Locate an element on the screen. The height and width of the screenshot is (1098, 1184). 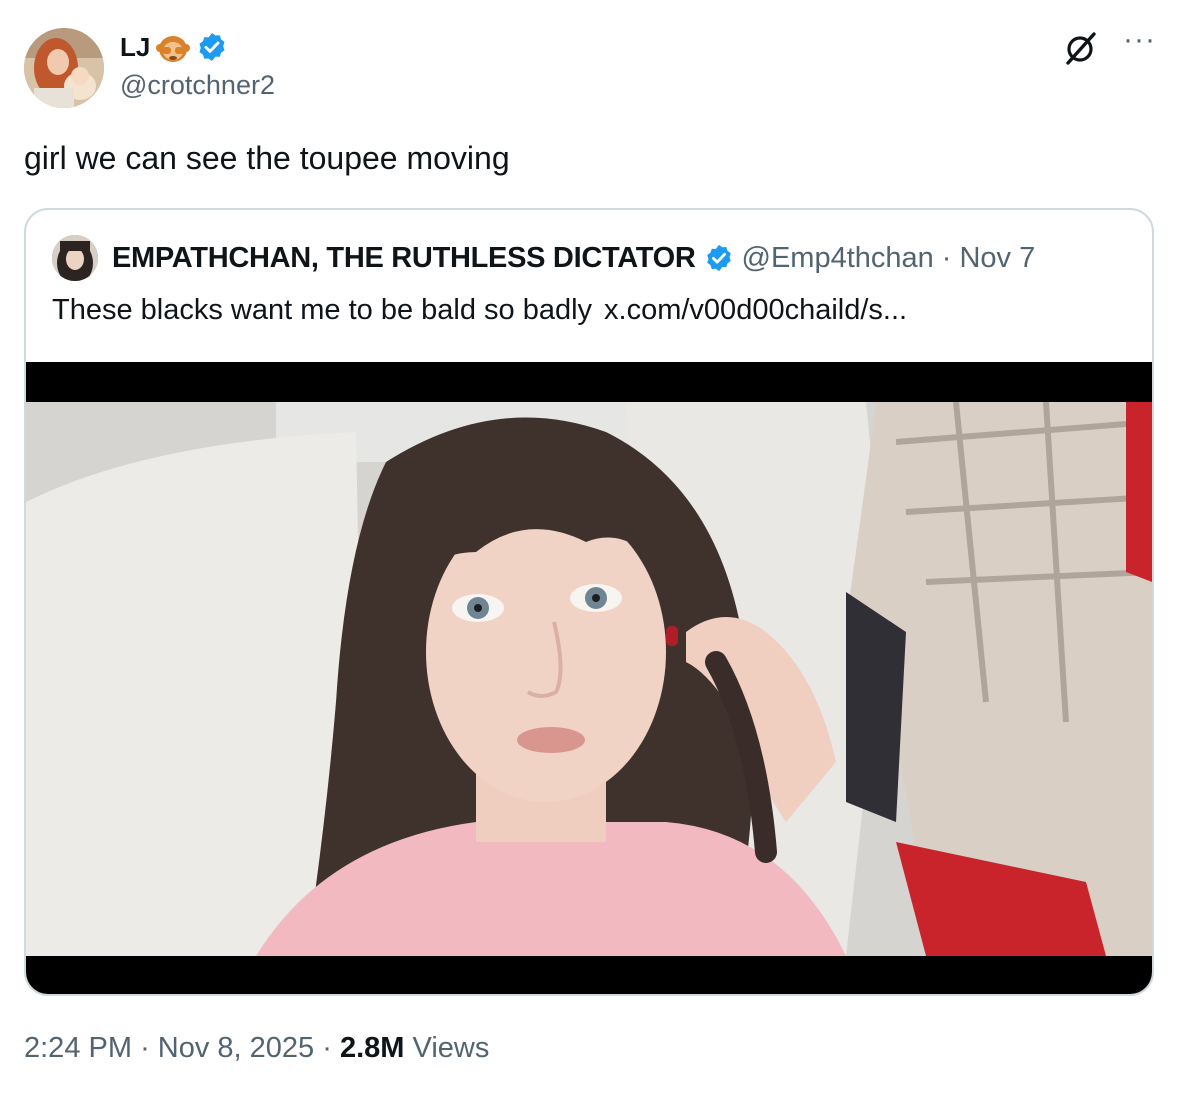
quoted-tweet-body: These blacks want me to be bald so badly is located at coordinates (322, 310).